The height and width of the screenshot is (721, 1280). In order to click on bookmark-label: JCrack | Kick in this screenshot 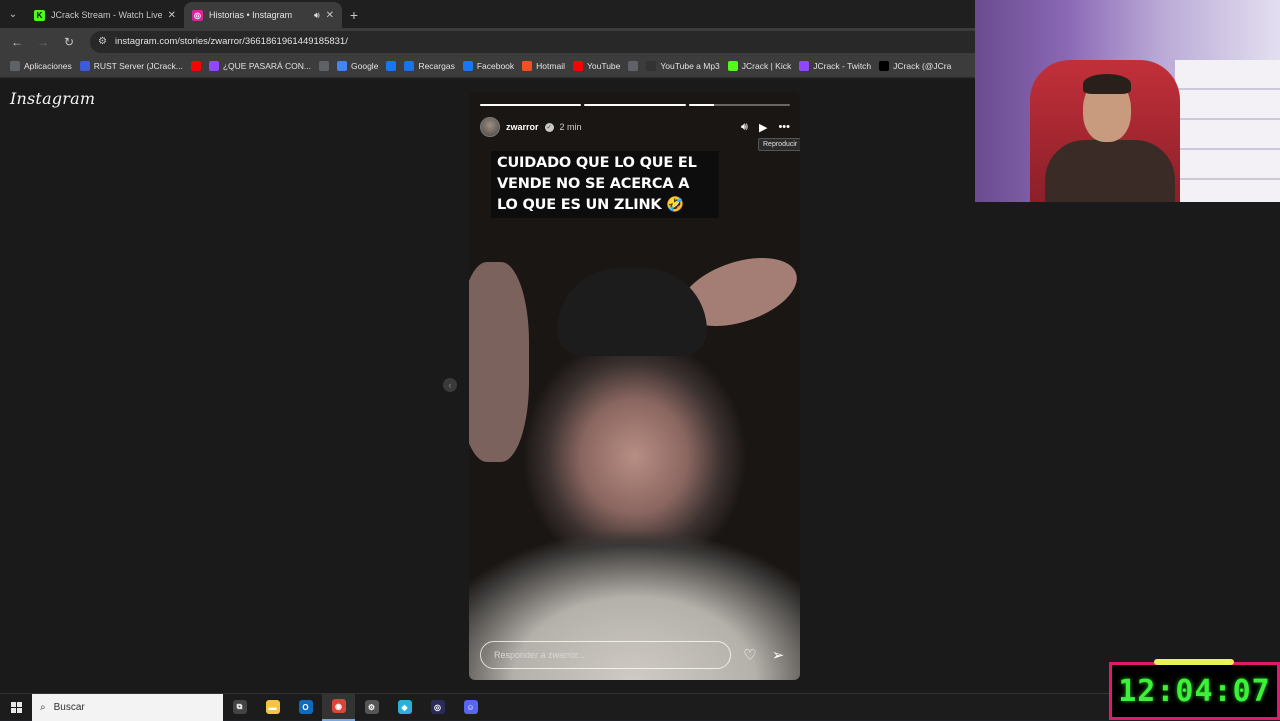, I will do `click(766, 66)`.